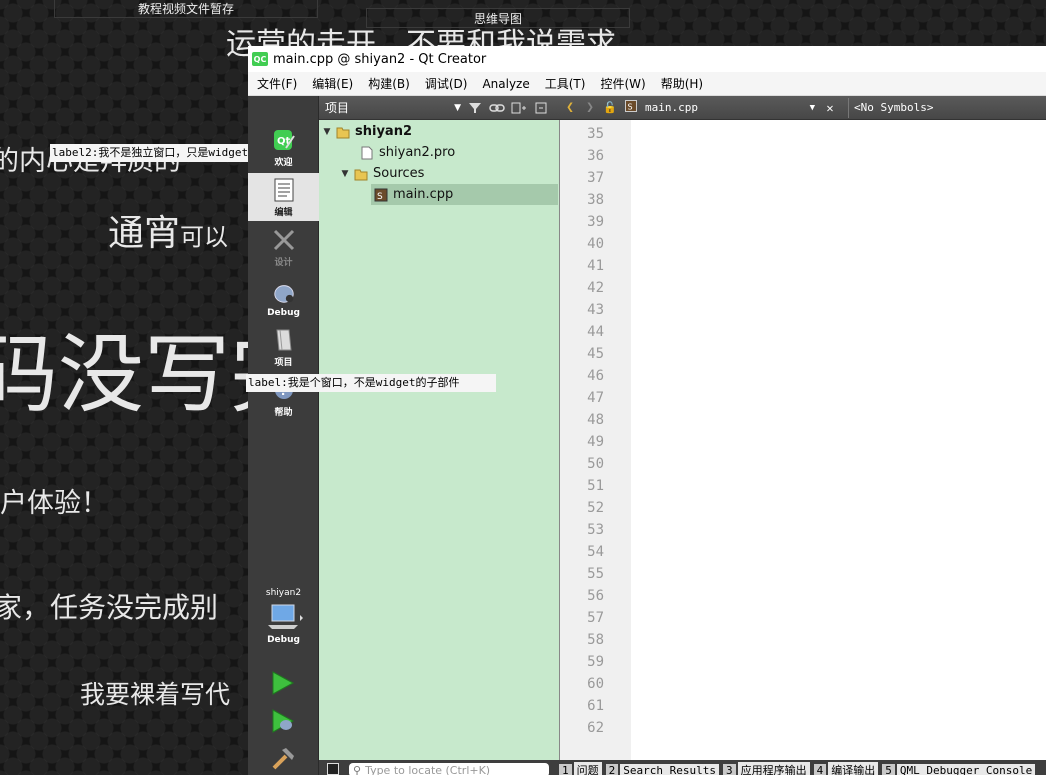  What do you see at coordinates (283, 640) in the screenshot?
I see `kit-build-config: Debug` at bounding box center [283, 640].